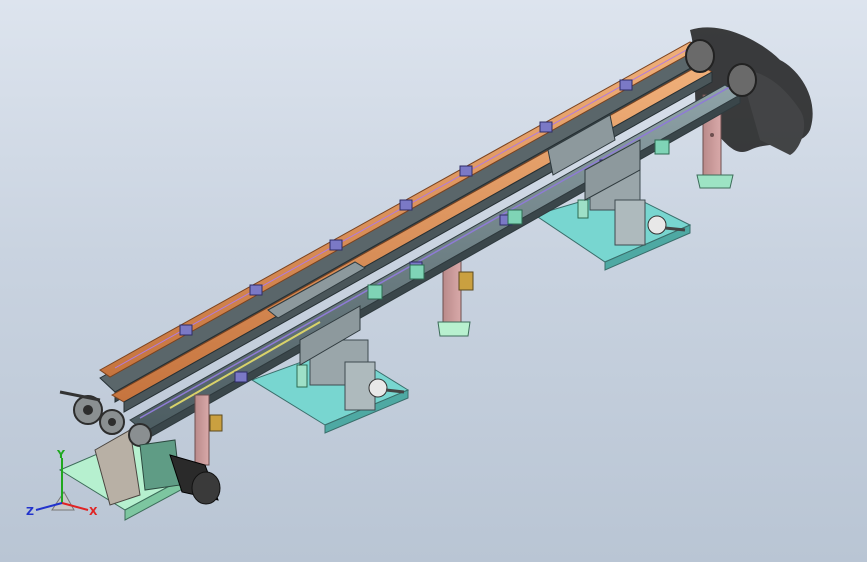  Describe the element at coordinates (62, 483) in the screenshot. I see `coordinate-triad: Y X Z` at that location.